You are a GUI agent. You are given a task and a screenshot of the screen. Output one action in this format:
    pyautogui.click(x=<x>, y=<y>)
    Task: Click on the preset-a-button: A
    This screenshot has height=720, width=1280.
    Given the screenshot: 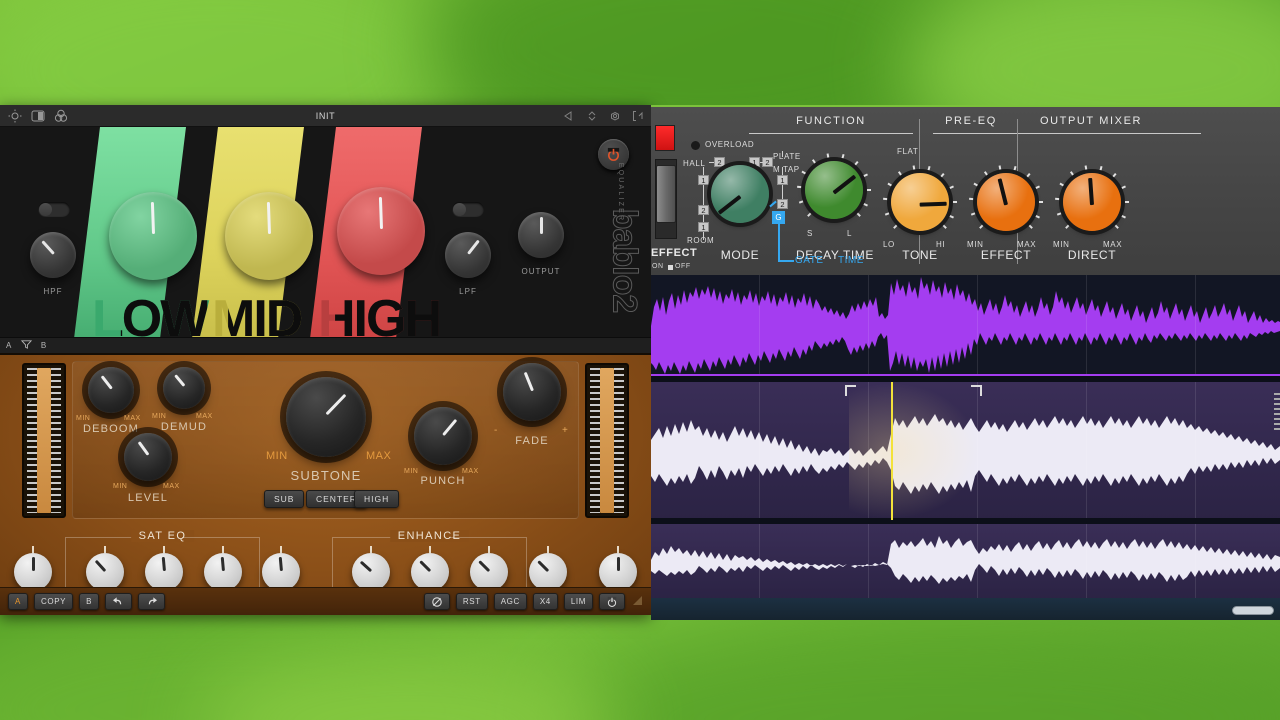 What is the action you would take?
    pyautogui.click(x=9, y=345)
    